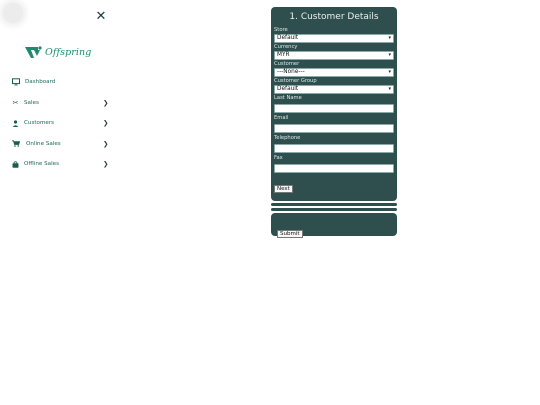 This screenshot has height=405, width=540. I want to click on bag-icon, so click(15, 164).